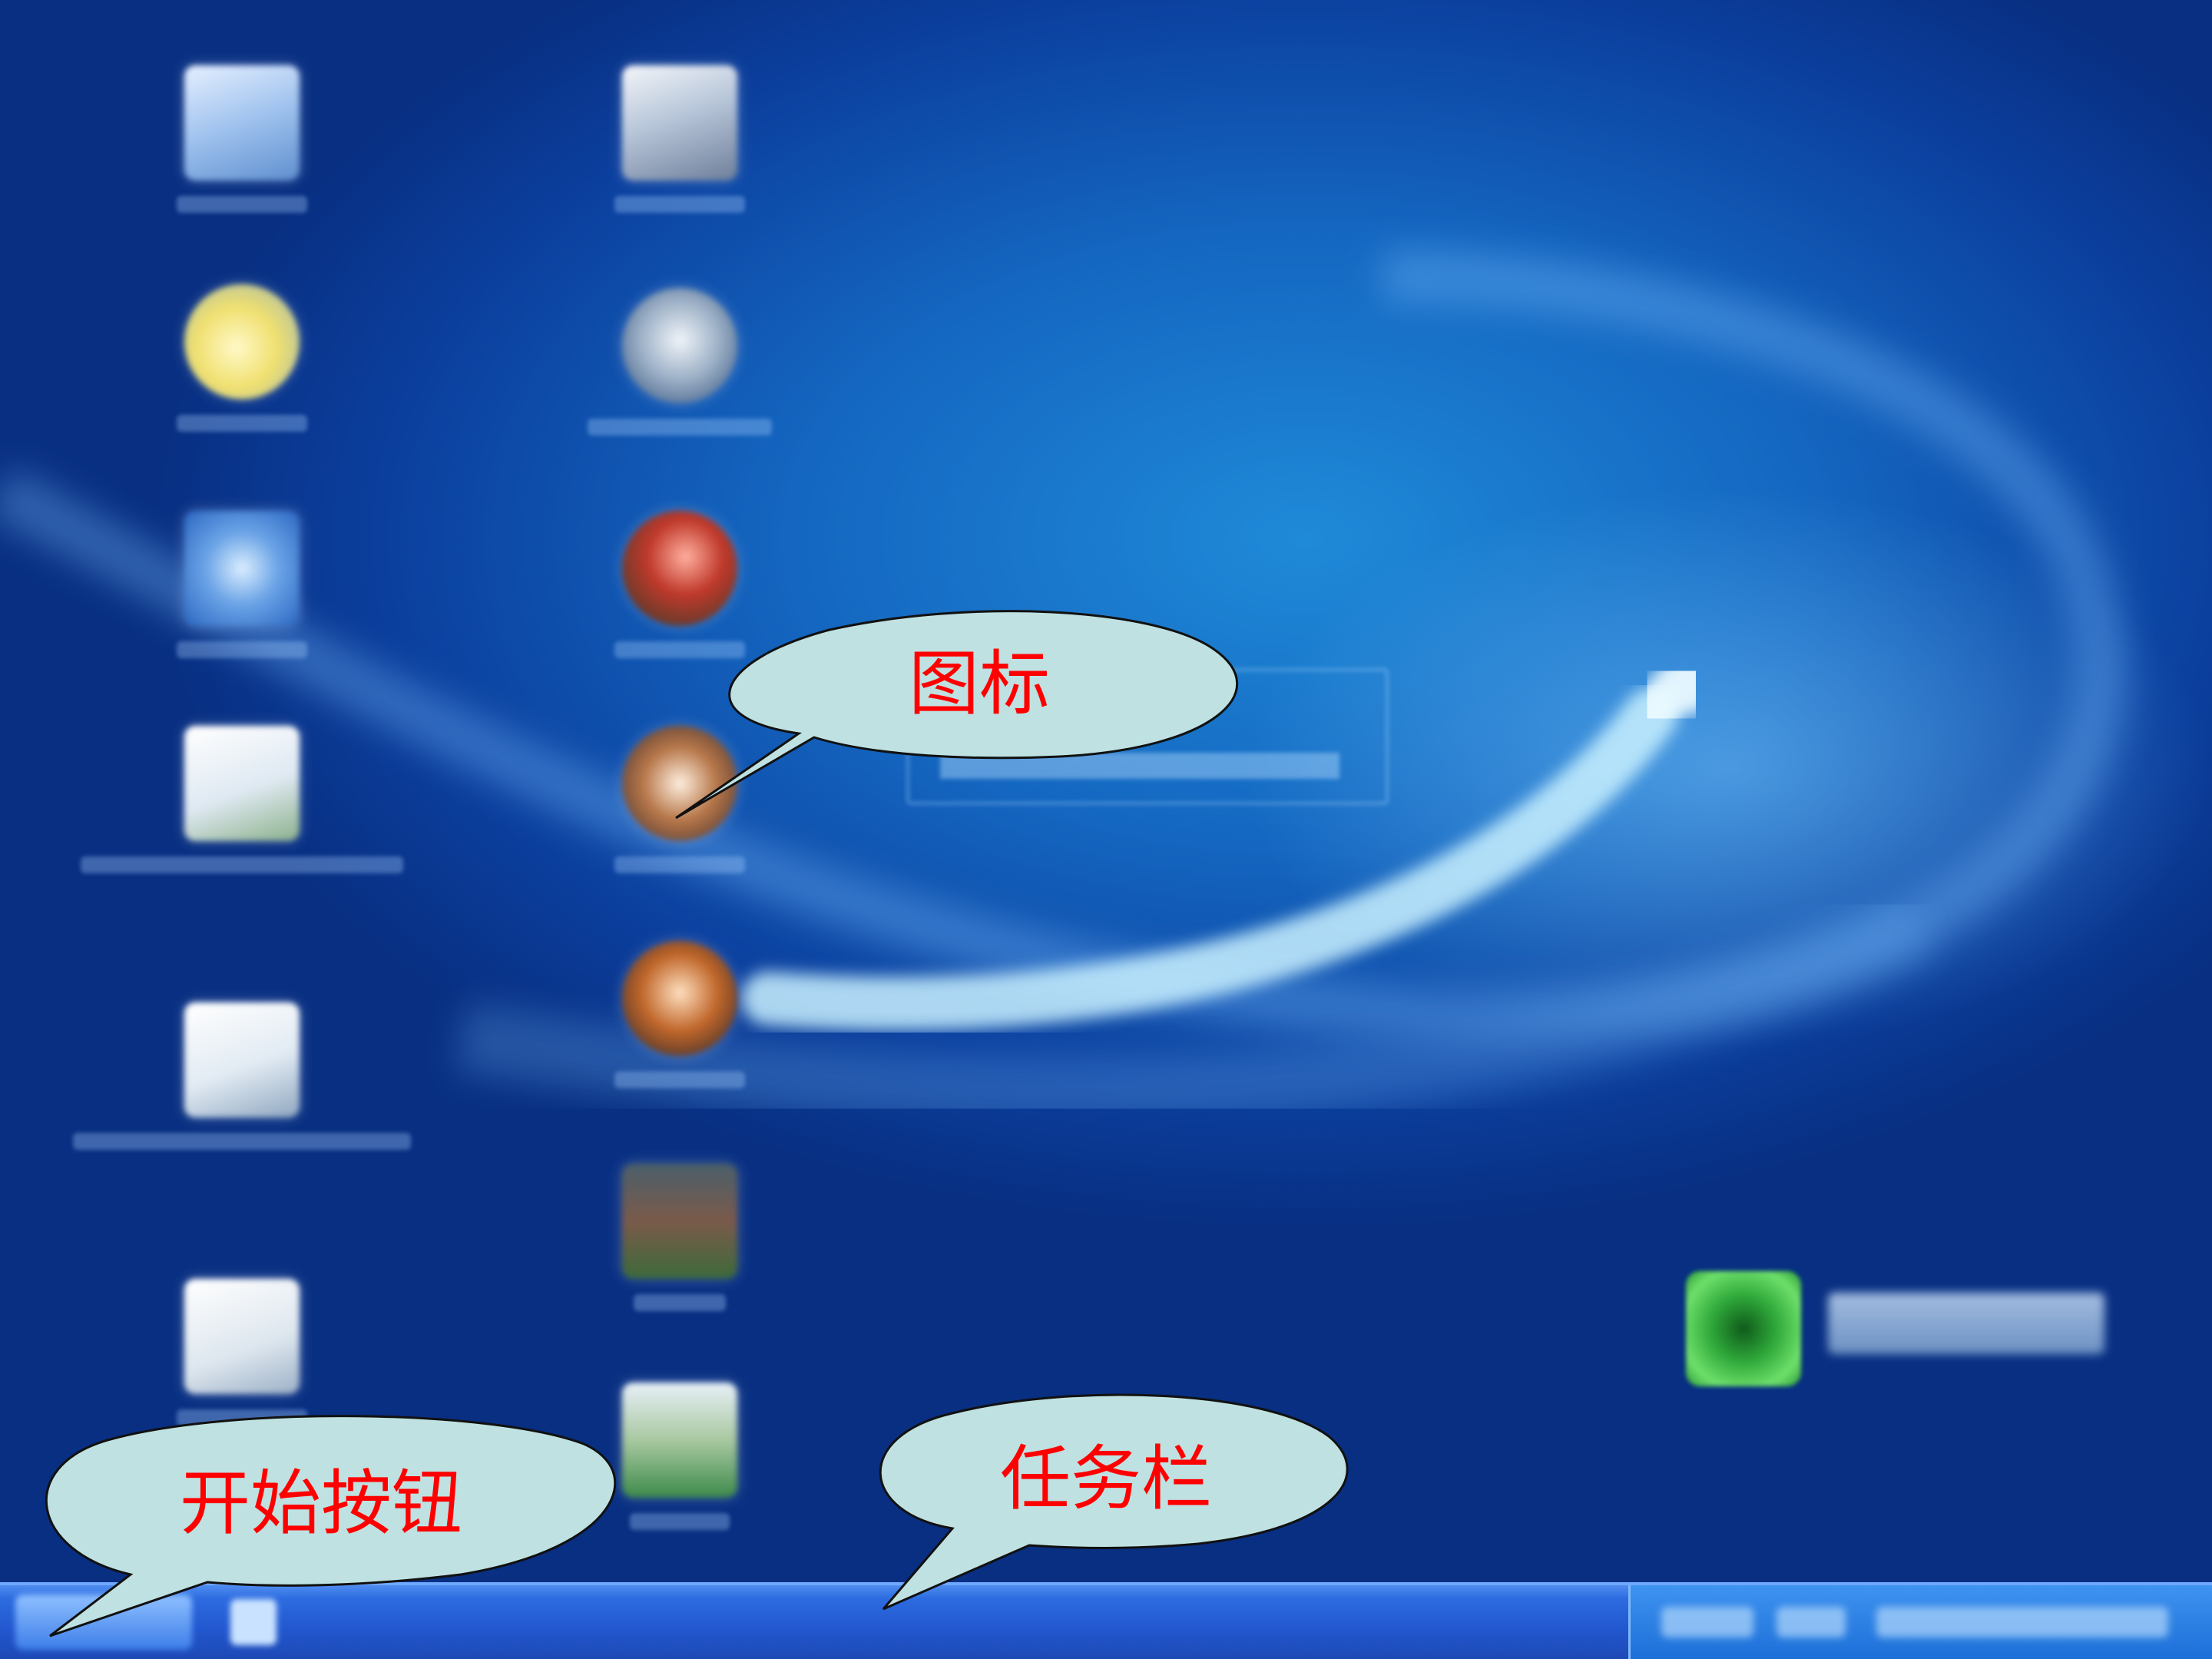 This screenshot has width=2212, height=1659. I want to click on start-button-callout-label: 开始按钮, so click(320, 1503).